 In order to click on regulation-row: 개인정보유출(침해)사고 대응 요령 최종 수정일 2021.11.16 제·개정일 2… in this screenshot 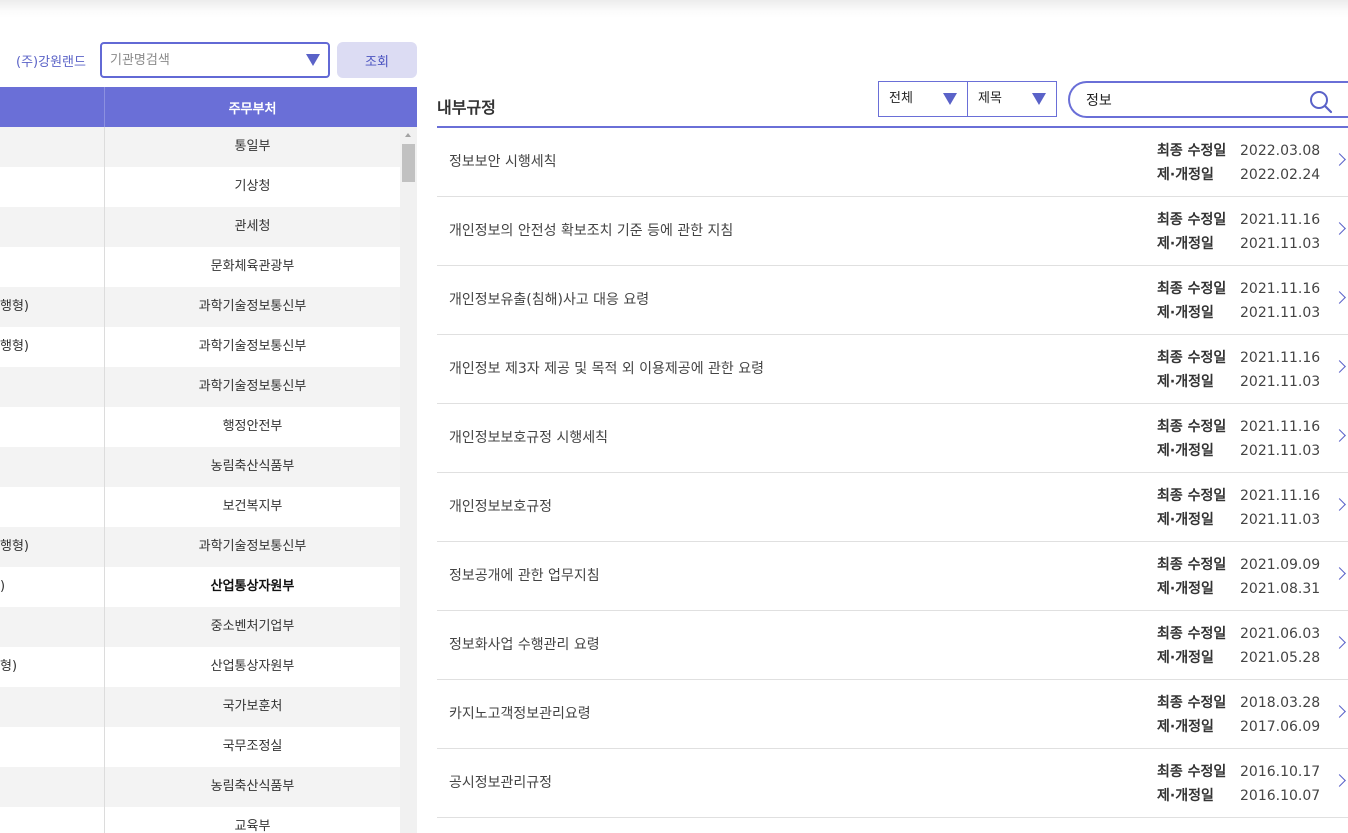, I will do `click(892, 300)`.